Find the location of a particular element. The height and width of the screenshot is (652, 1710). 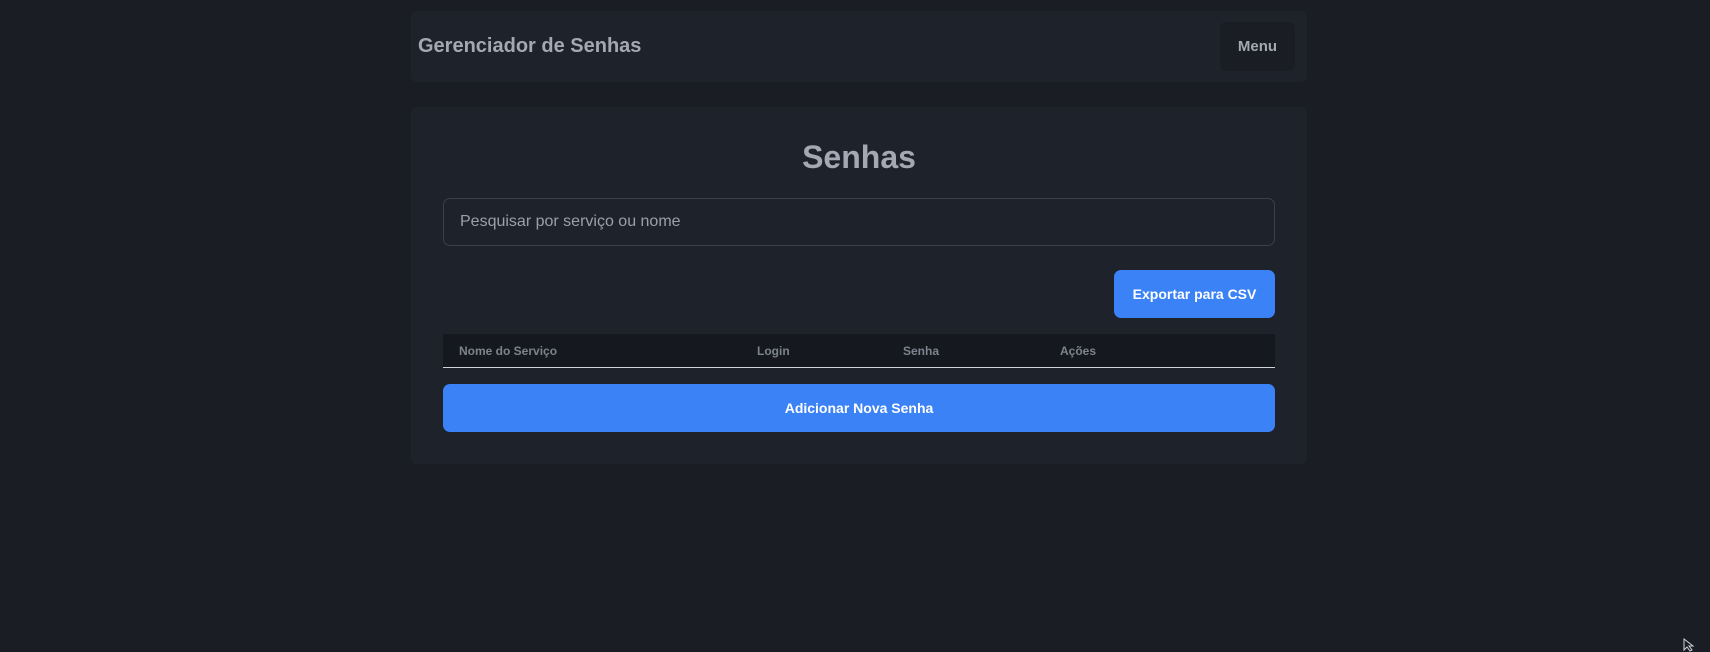

passwords-table: Nome do Serviço Login Senha Ações is located at coordinates (859, 351).